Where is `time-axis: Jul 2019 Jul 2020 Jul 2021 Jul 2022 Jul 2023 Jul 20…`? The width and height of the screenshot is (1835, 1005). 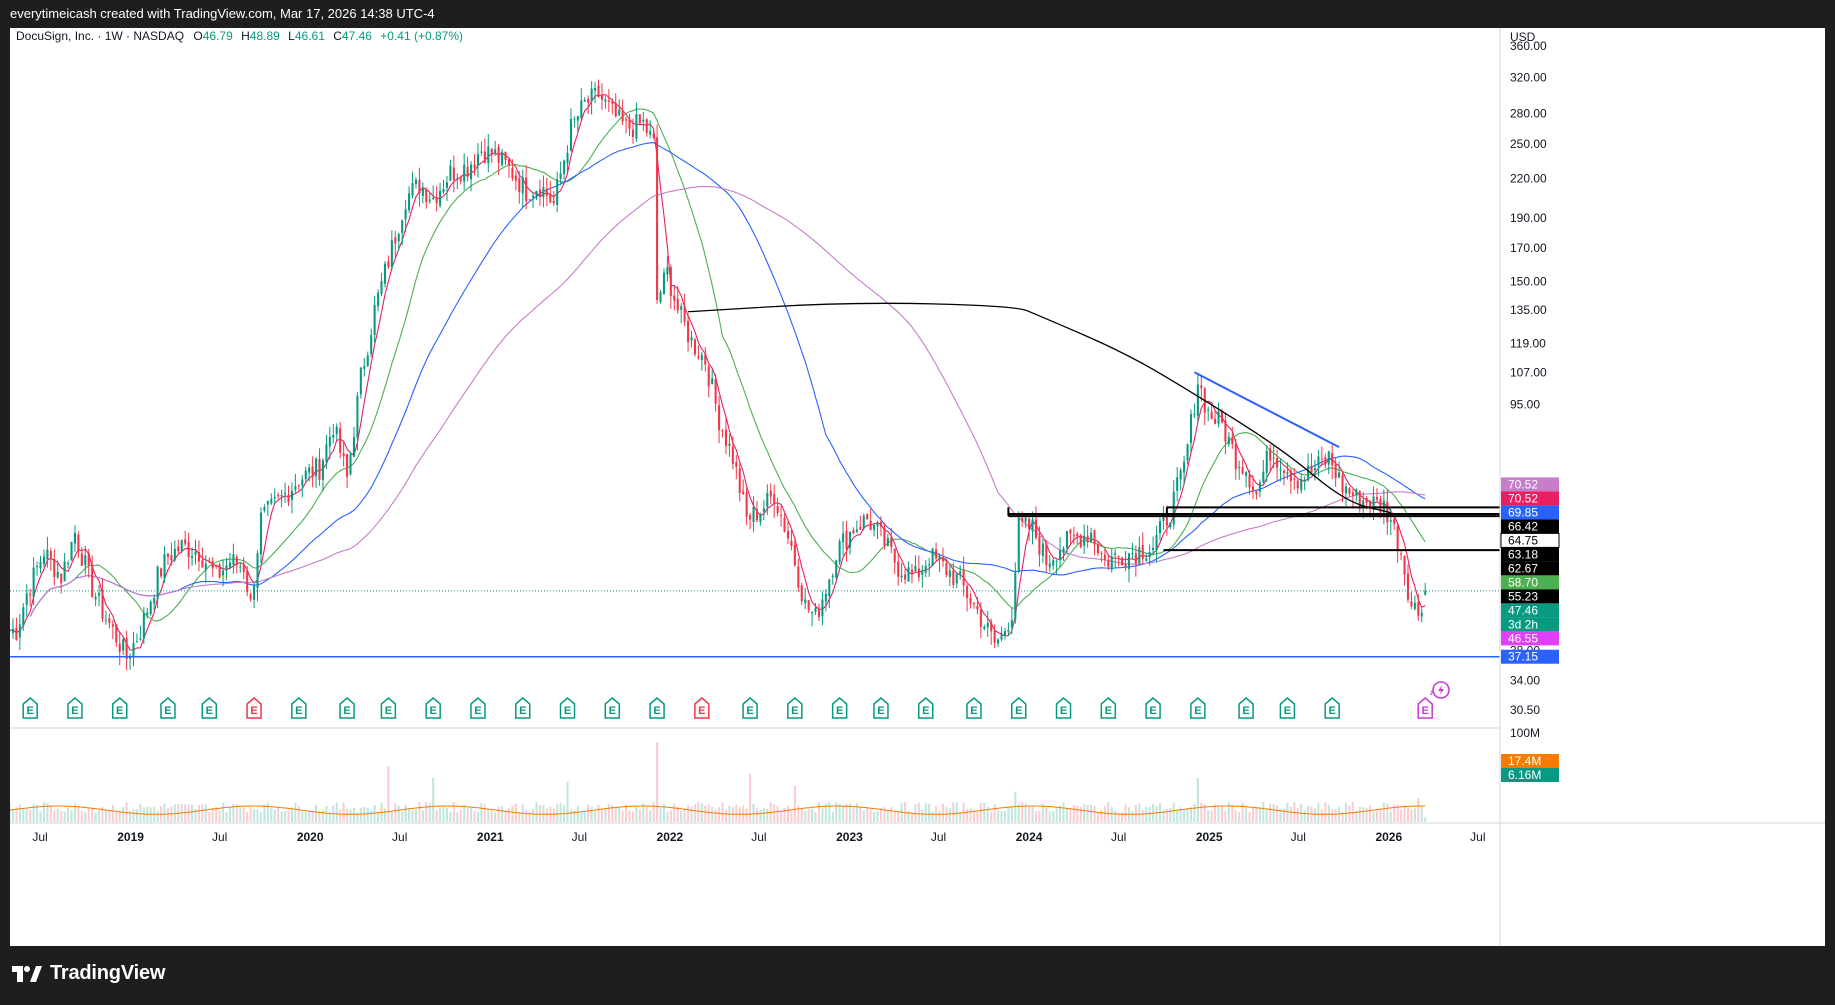 time-axis: Jul 2019 Jul 2020 Jul 2021 Jul 2022 Jul 2023 Jul 20… is located at coordinates (758, 837).